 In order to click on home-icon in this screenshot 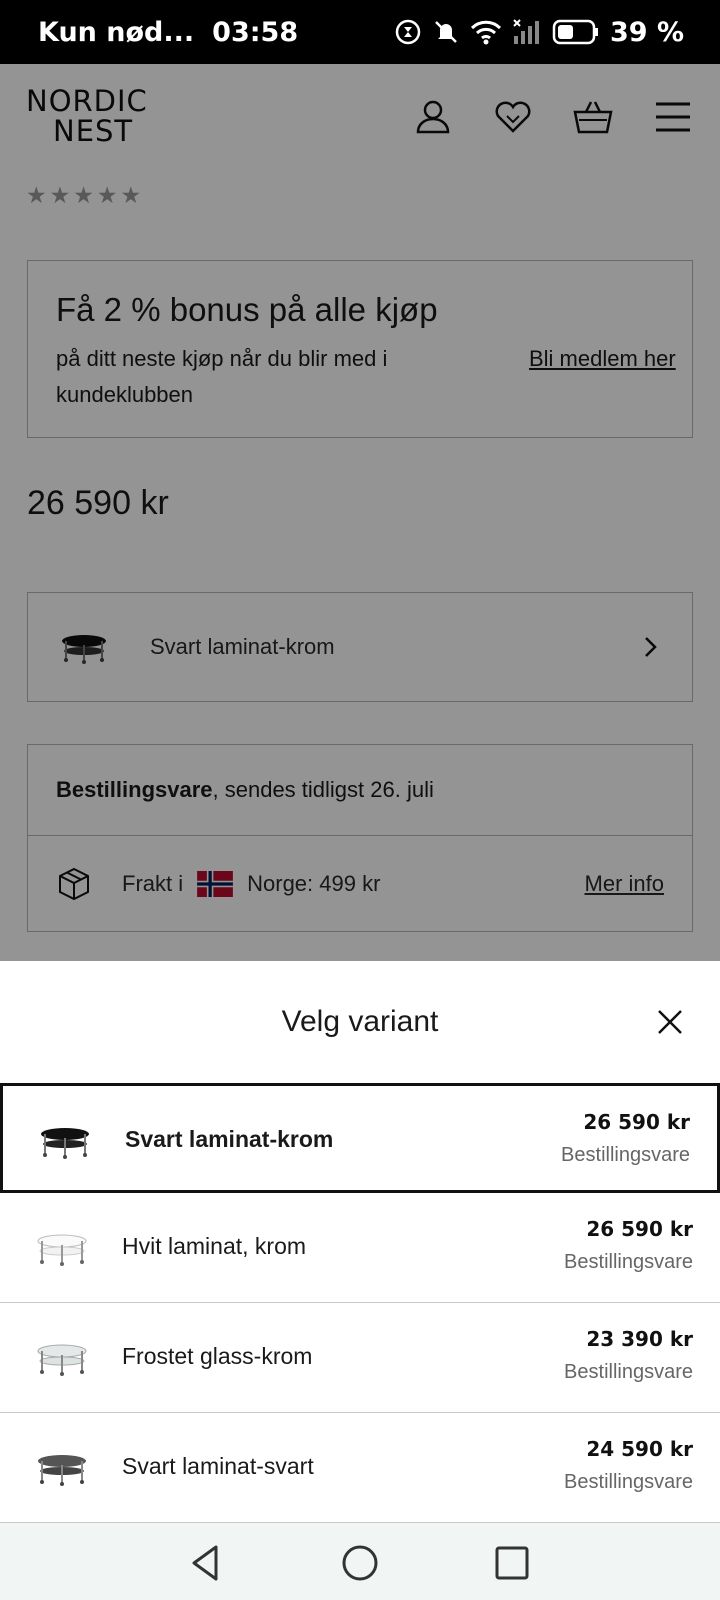, I will do `click(360, 1563)`.